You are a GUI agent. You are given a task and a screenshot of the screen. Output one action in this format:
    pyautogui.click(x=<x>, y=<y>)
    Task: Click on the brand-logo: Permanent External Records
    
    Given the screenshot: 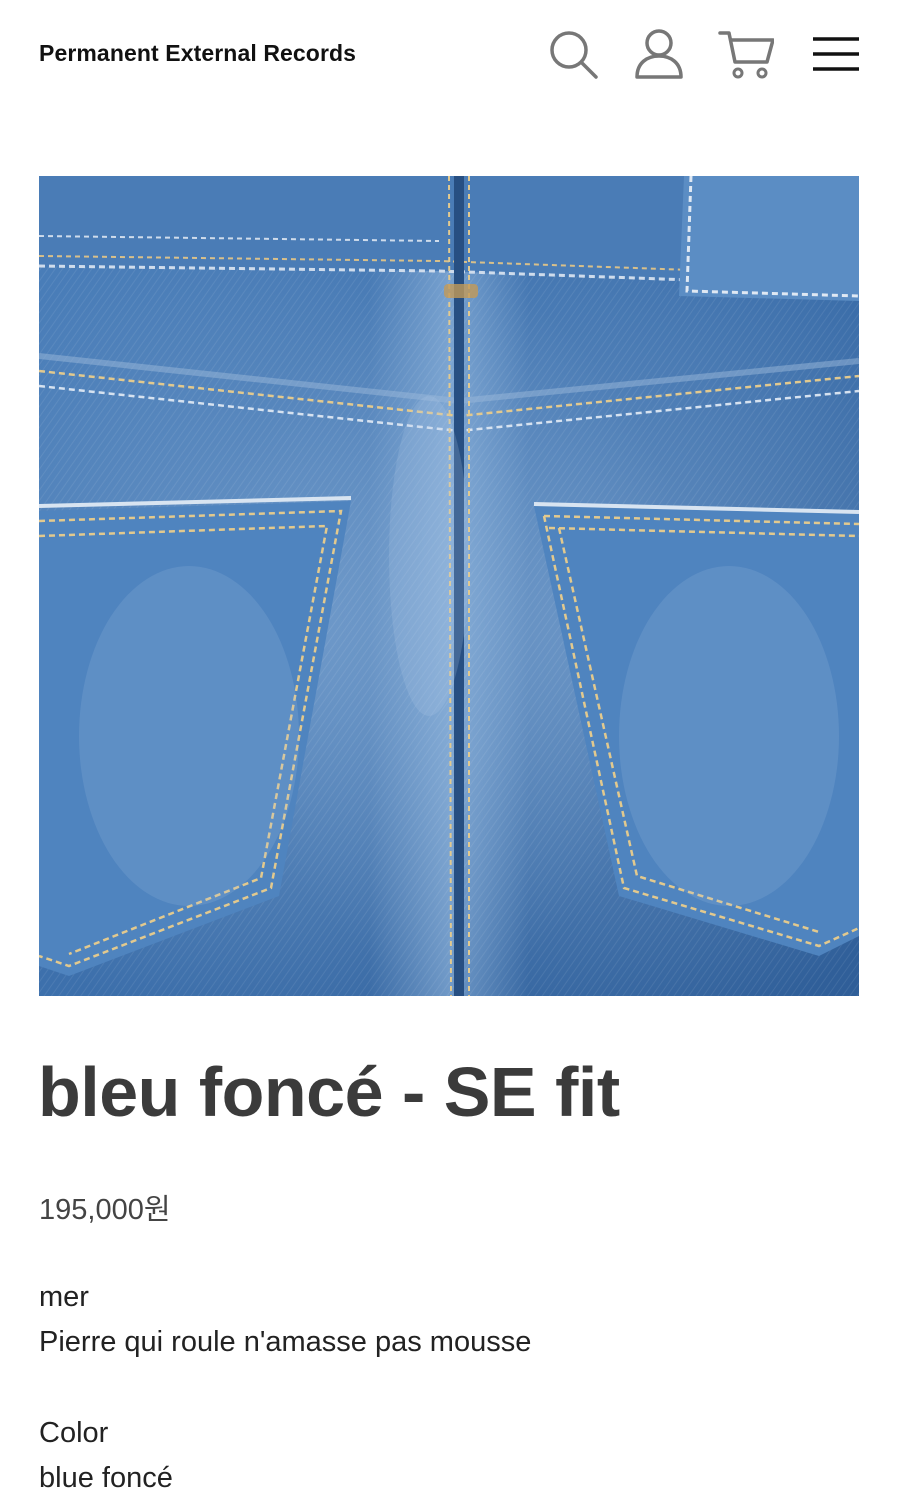 What is the action you would take?
    pyautogui.click(x=197, y=53)
    